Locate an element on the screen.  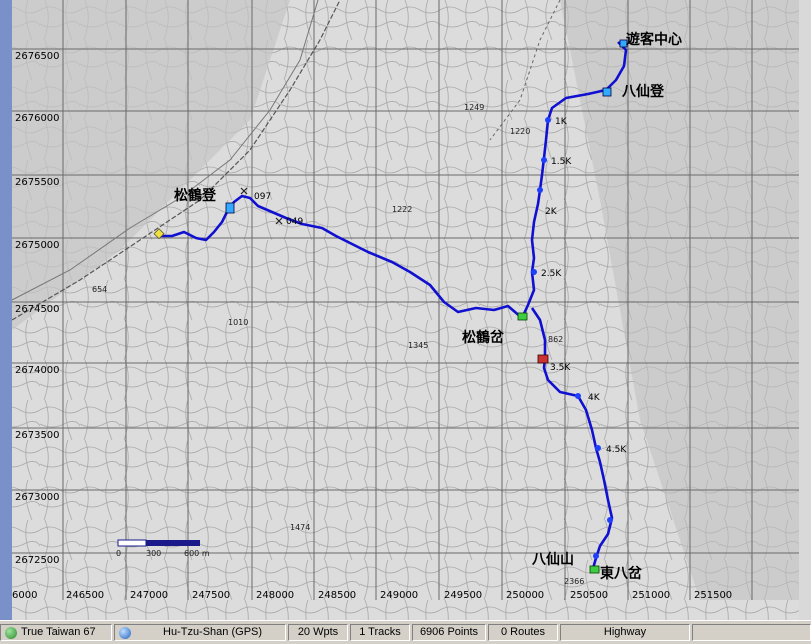
svg-text: 2675000 is located at coordinates (37, 245).